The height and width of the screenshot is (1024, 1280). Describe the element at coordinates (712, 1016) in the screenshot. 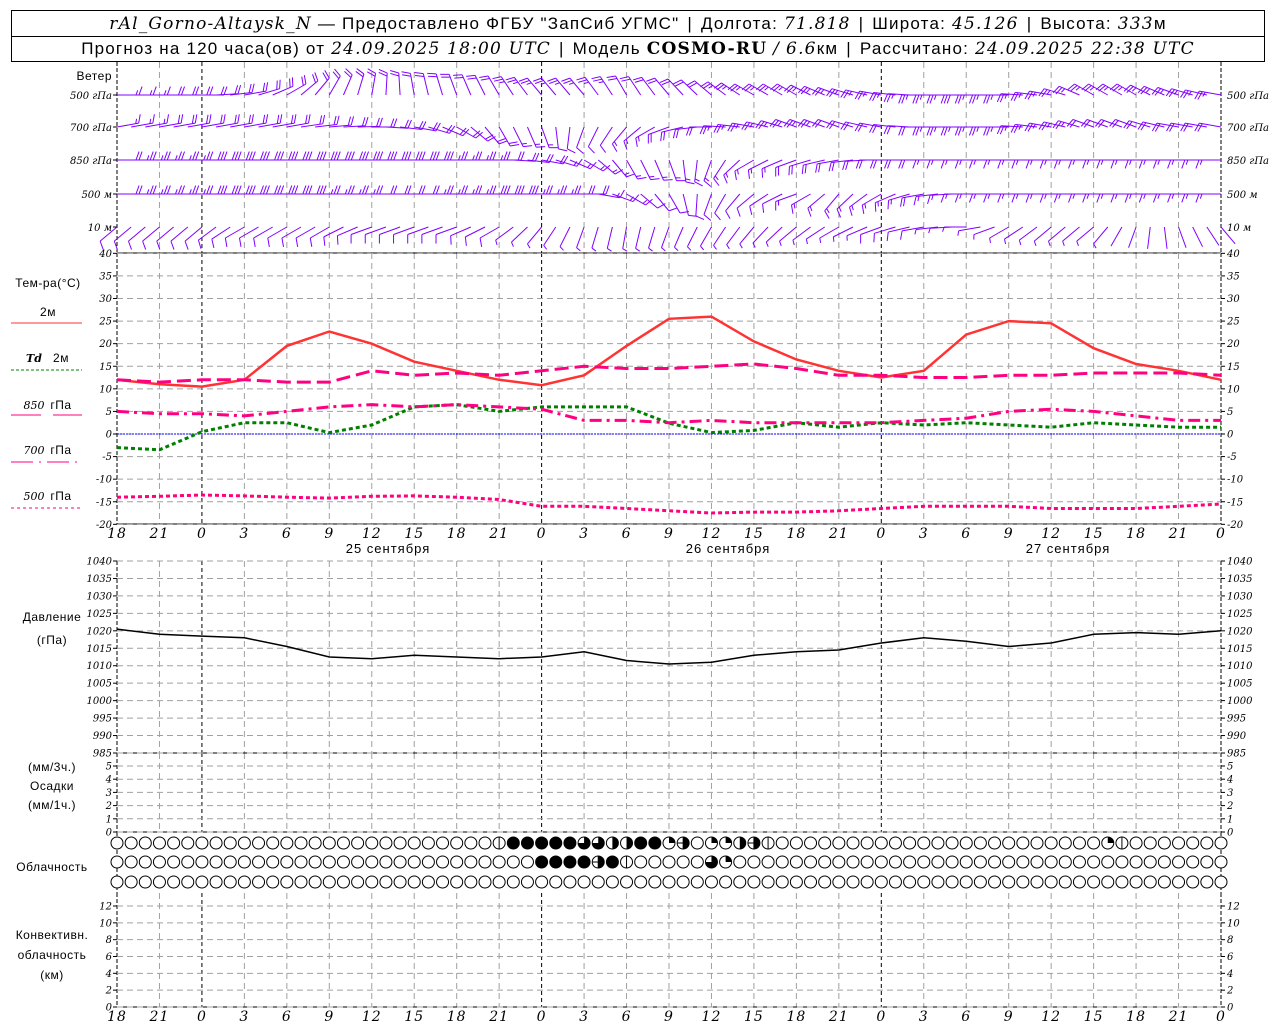

I see `x-tick-label: 12` at that location.